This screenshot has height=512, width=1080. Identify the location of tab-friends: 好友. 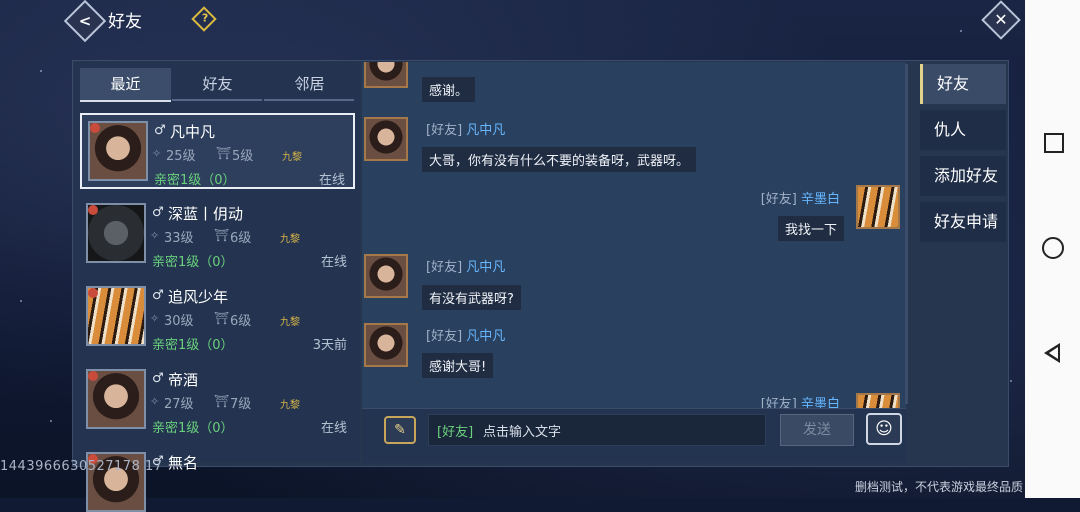
(217, 84).